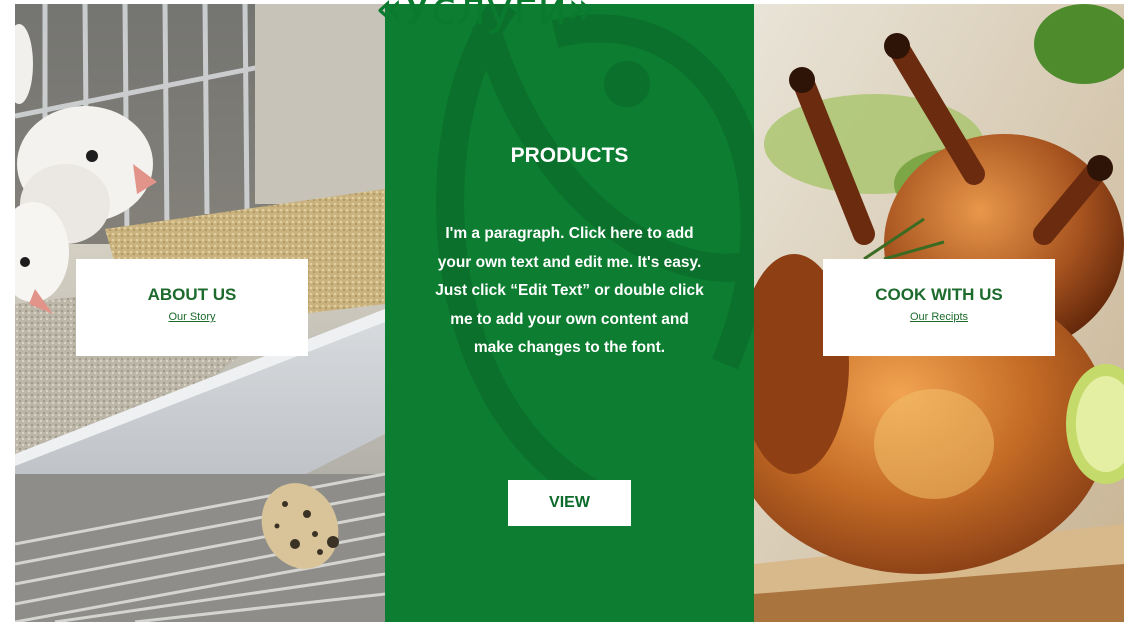  I want to click on cook-with-us-card: COOK WITH US Our Recipts, so click(939, 307).